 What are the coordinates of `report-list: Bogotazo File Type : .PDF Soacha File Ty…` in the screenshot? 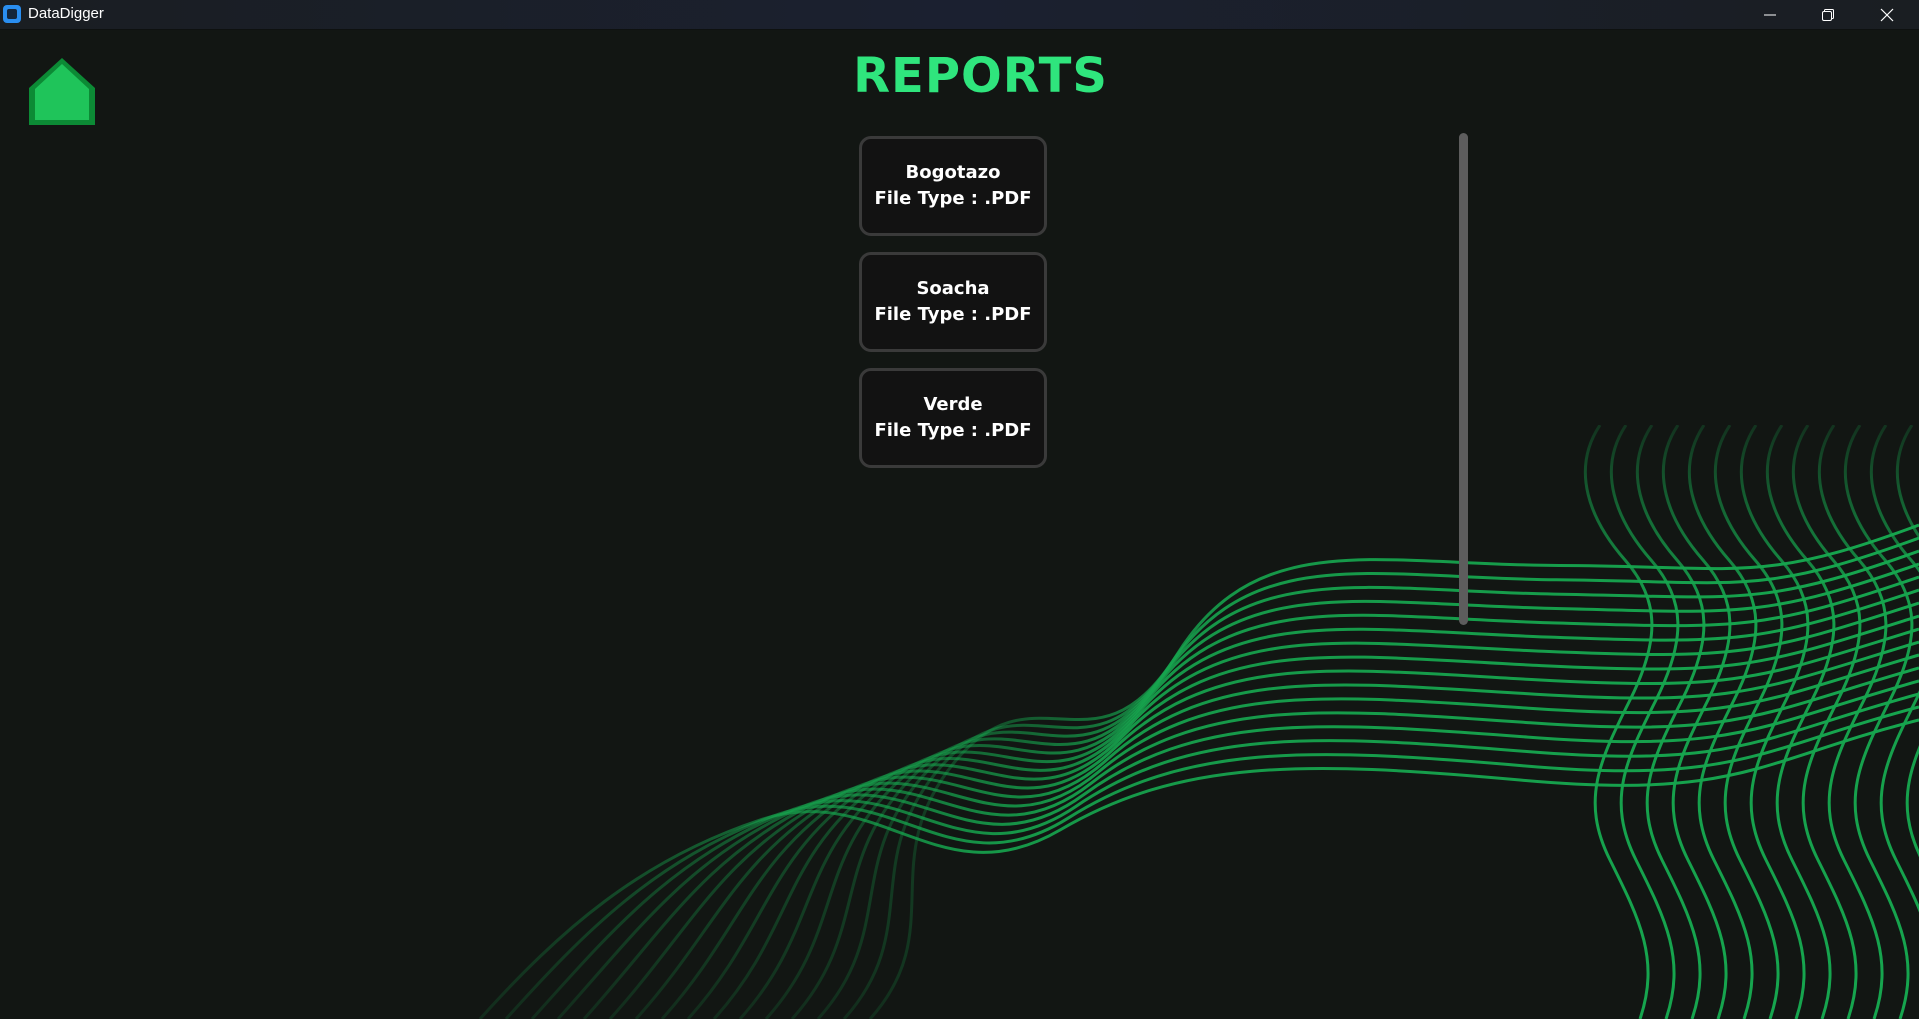 It's located at (953, 310).